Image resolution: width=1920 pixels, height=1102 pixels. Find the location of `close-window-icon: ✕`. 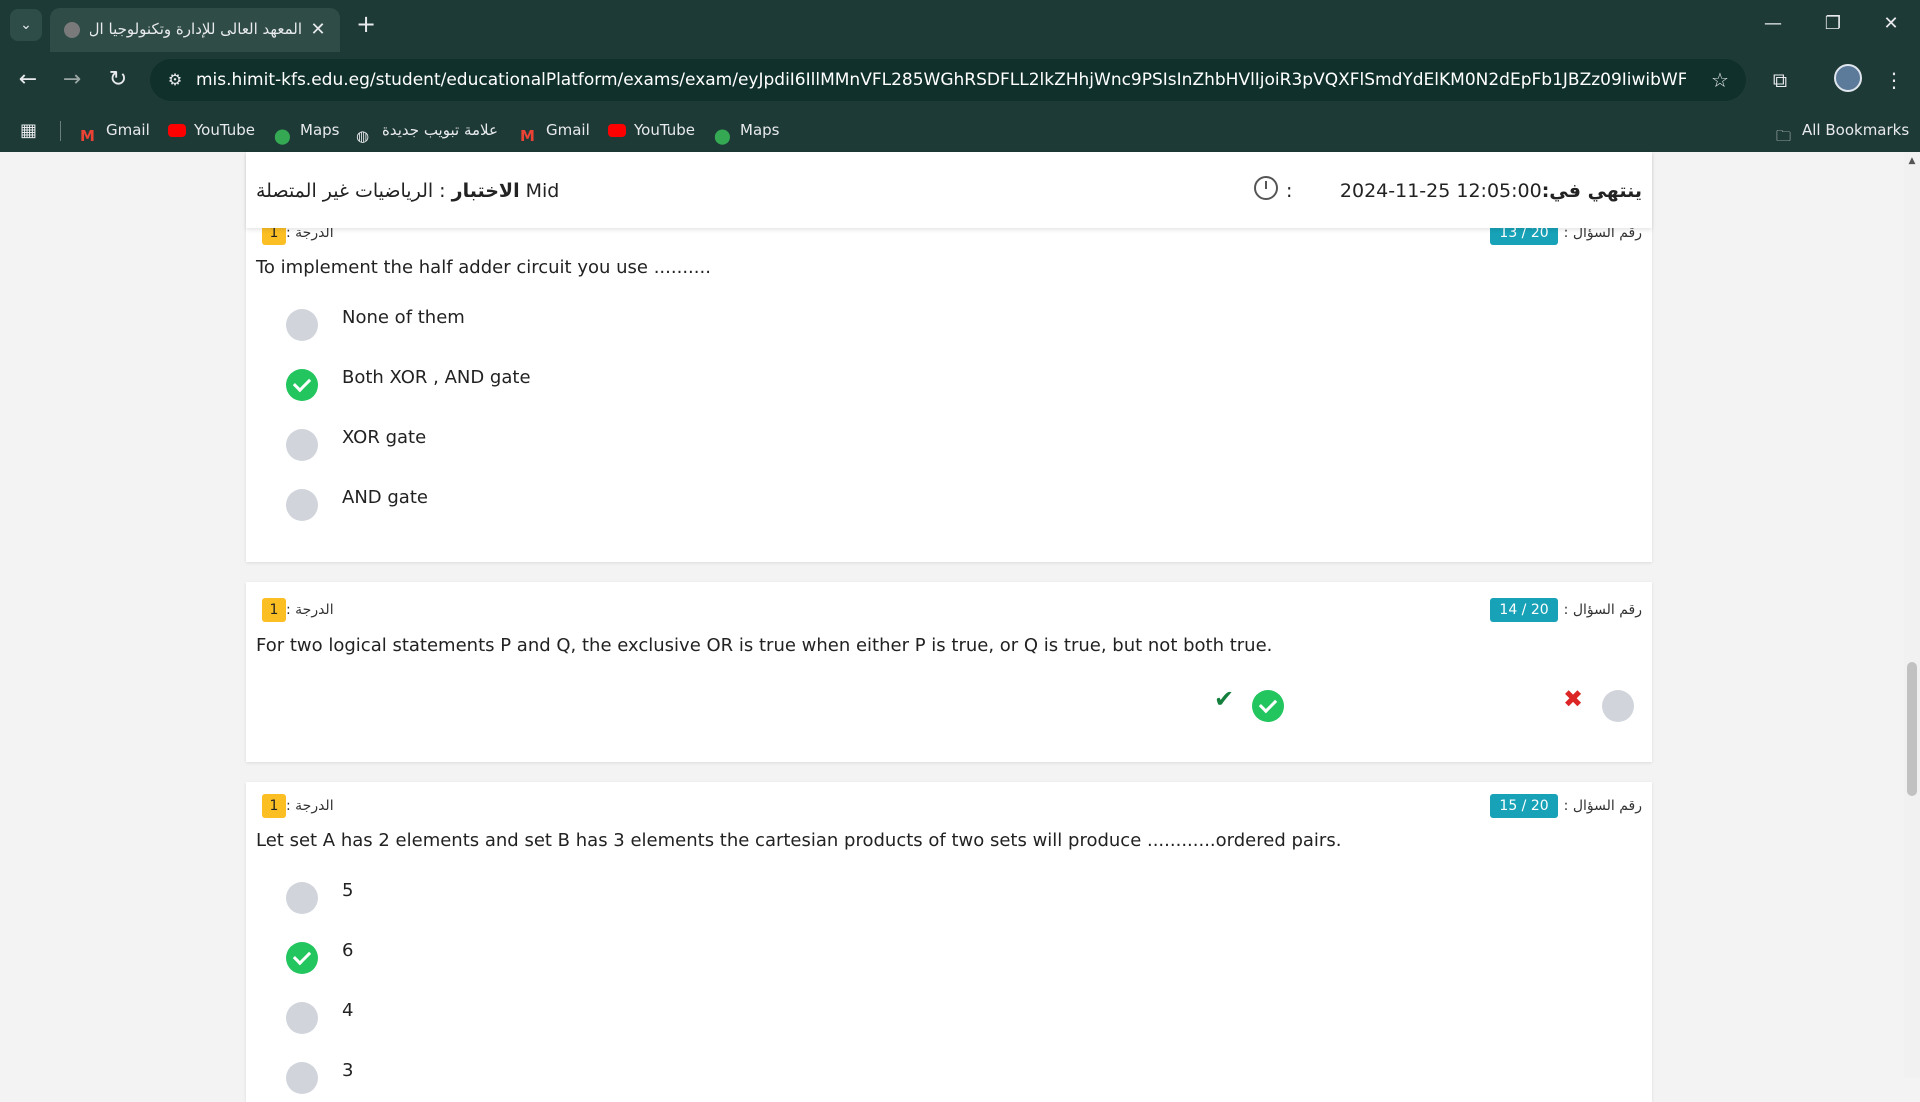

close-window-icon: ✕ is located at coordinates (1891, 24).